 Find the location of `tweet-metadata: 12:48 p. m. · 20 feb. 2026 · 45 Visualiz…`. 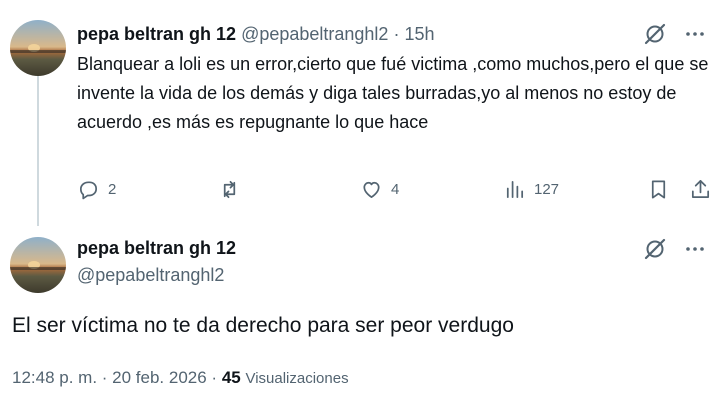

tweet-metadata: 12:48 p. m. · 20 feb. 2026 · 45 Visualiz… is located at coordinates (180, 378).